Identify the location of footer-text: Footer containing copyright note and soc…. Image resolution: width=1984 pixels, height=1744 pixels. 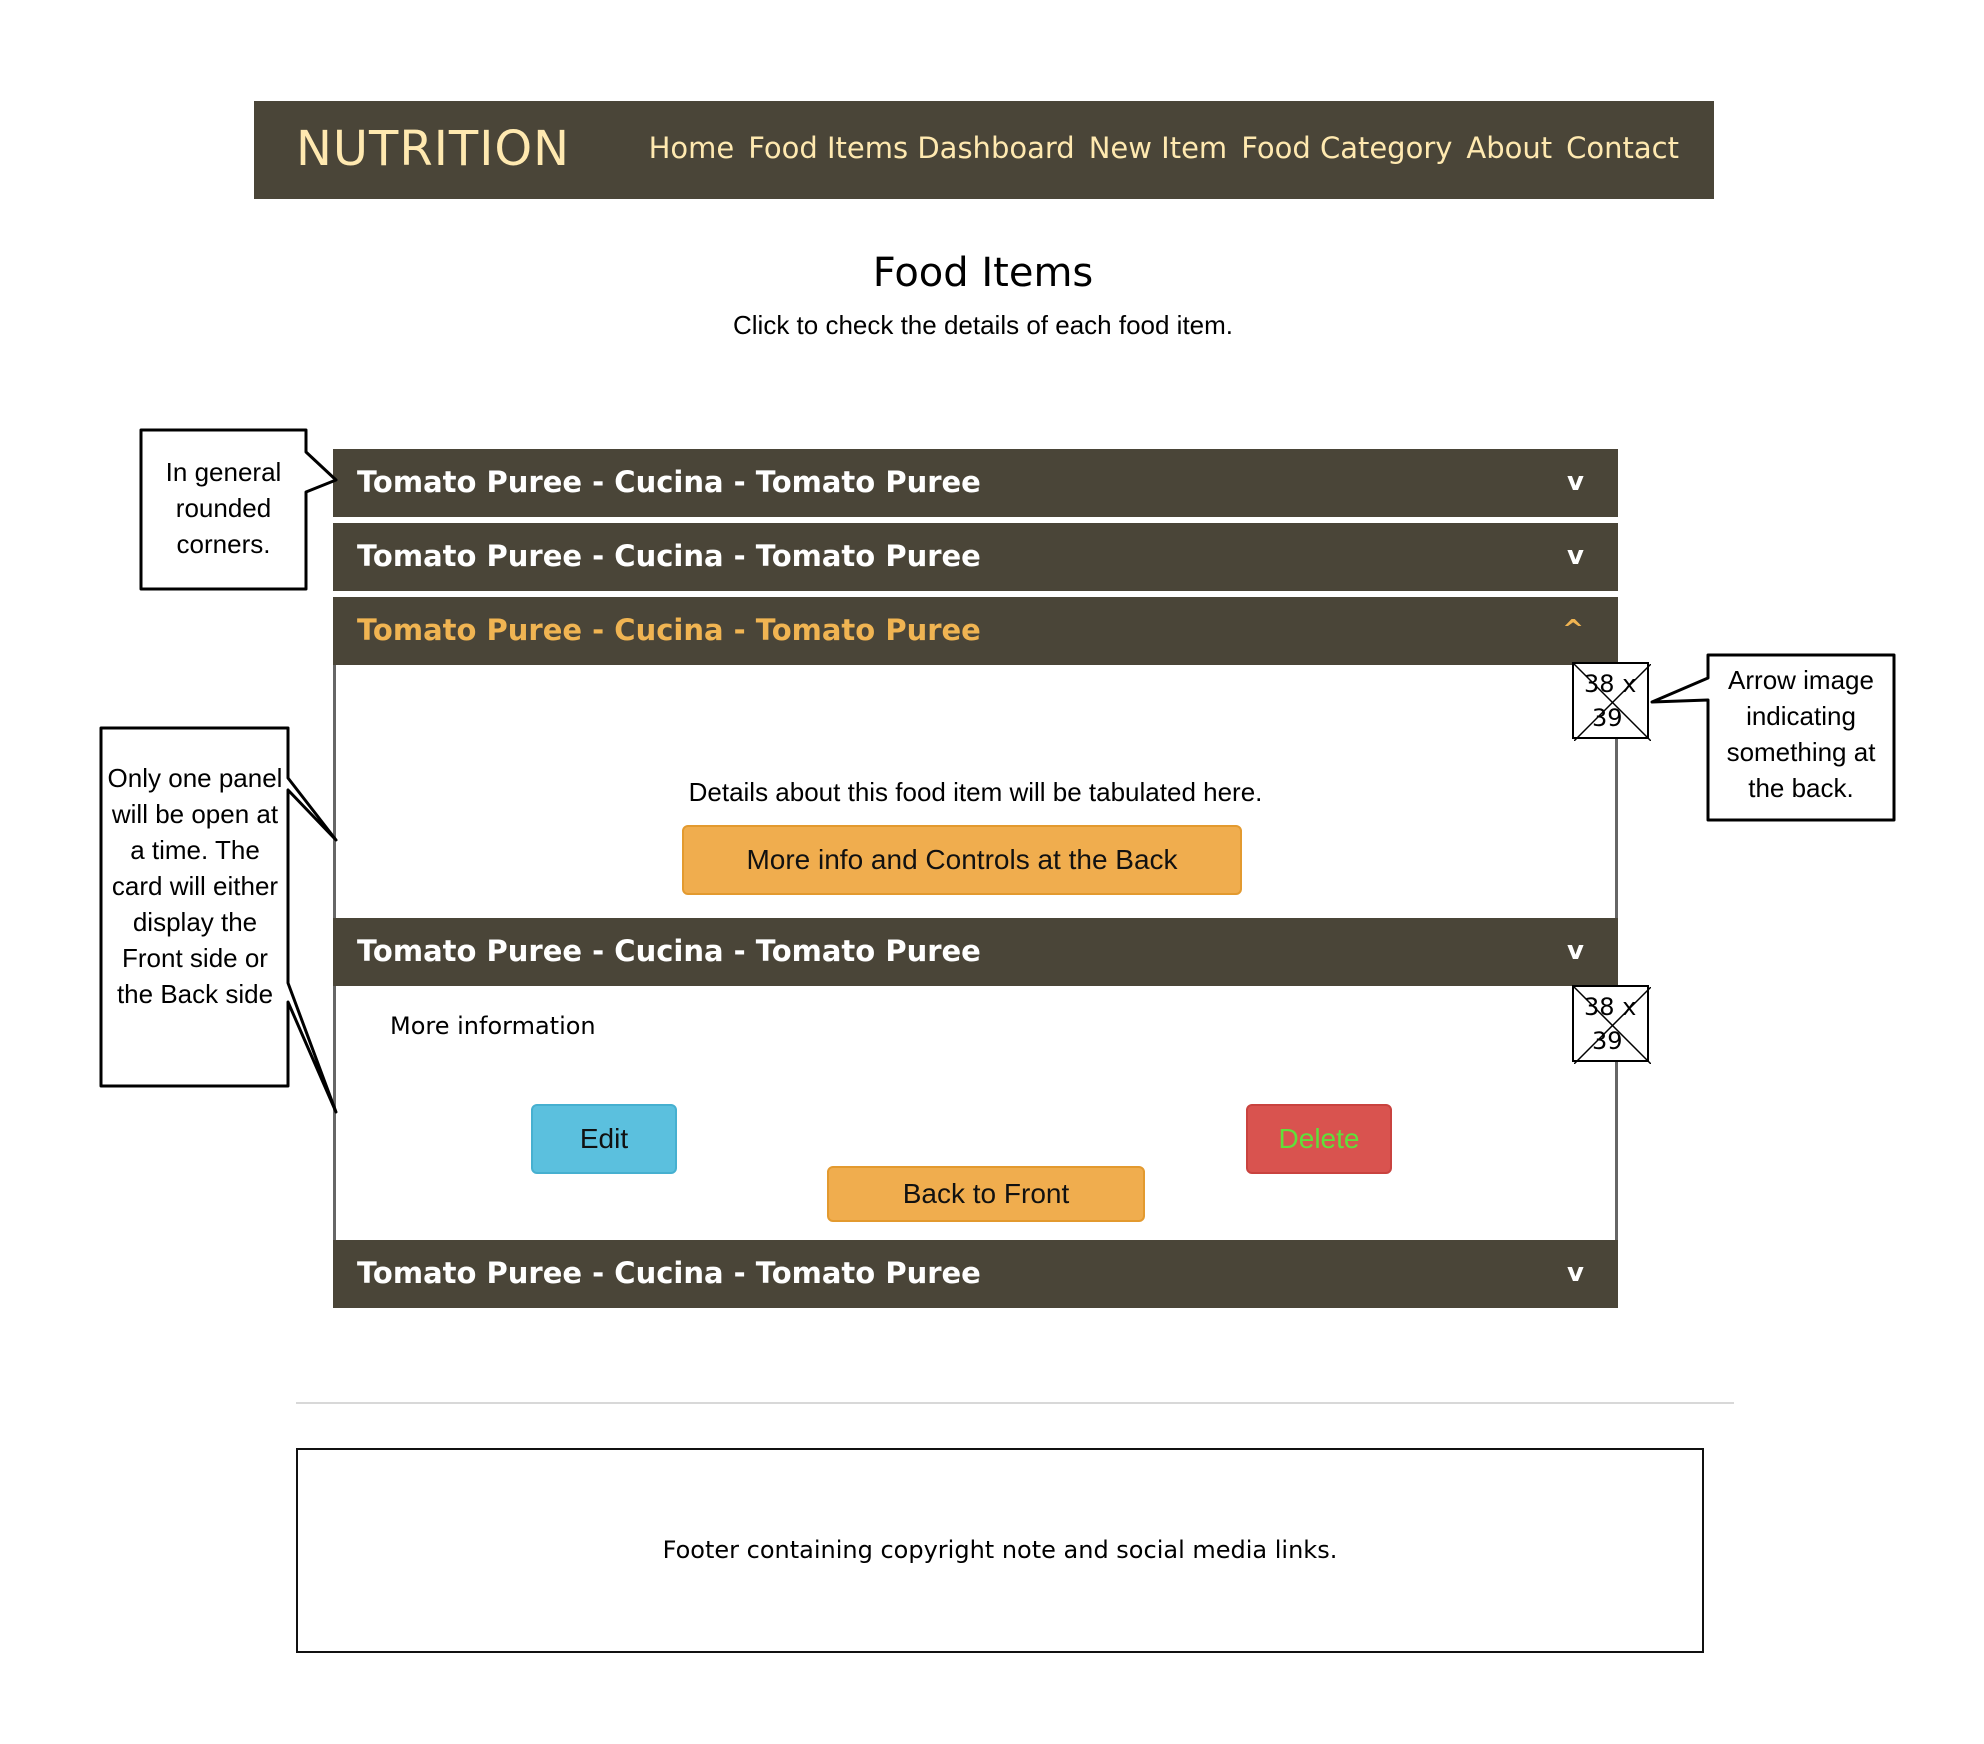
(1000, 1550).